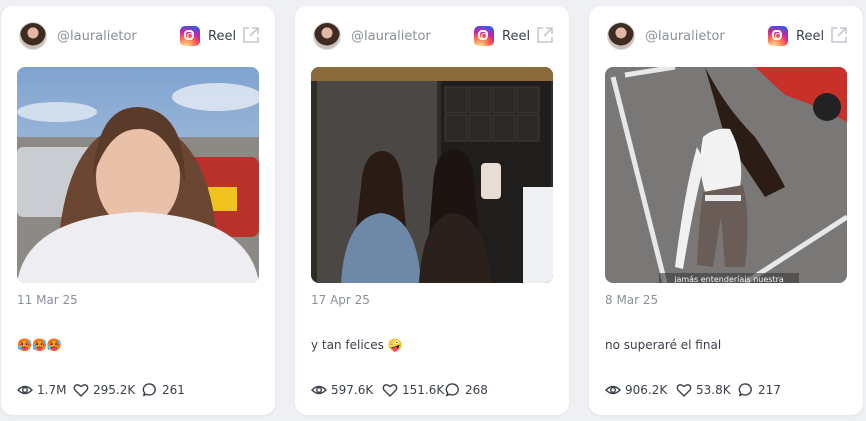  What do you see at coordinates (39, 345) in the screenshot?
I see `post-caption: 🥵🥵🥵` at bounding box center [39, 345].